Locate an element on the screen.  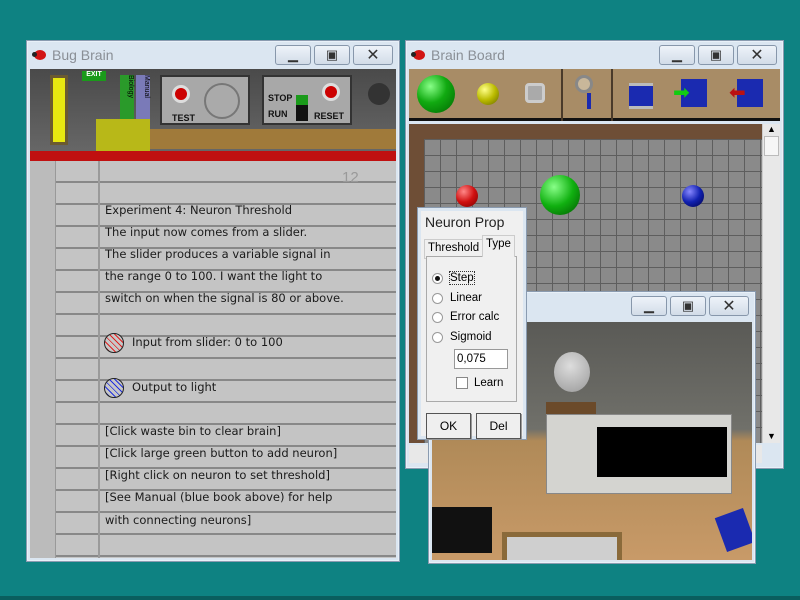
run-label: RUN is located at coordinates (278, 114).